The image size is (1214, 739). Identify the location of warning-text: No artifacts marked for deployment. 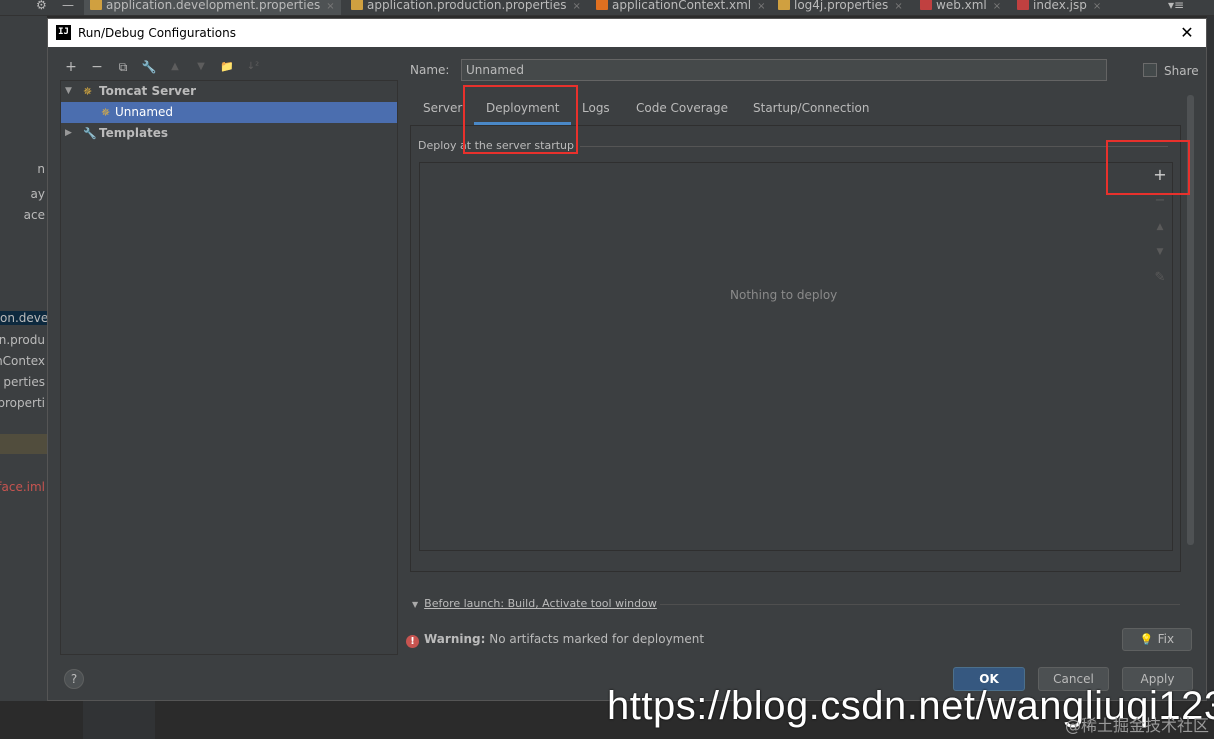
(597, 639).